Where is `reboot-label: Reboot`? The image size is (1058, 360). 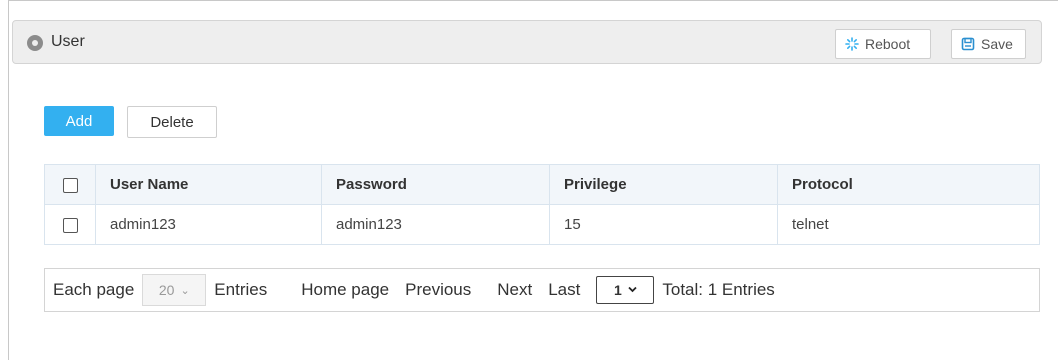 reboot-label: Reboot is located at coordinates (888, 44).